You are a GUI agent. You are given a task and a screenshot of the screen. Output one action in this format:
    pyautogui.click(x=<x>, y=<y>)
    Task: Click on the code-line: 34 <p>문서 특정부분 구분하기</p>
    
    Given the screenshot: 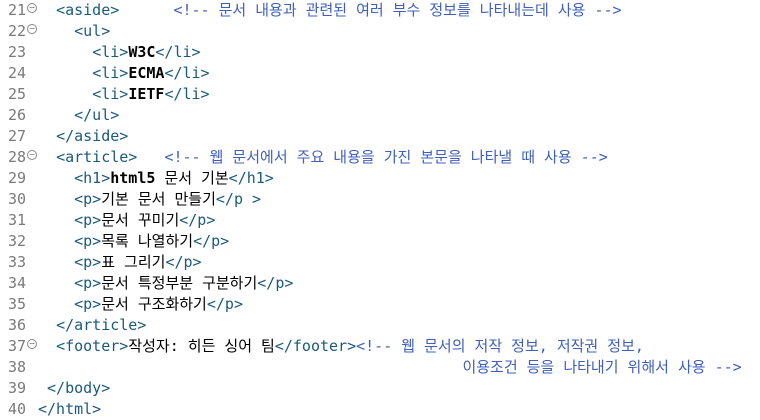 What is the action you would take?
    pyautogui.click(x=380, y=283)
    